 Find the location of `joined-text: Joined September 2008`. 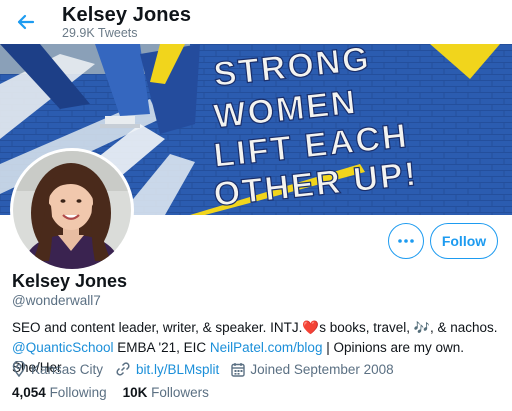

joined-text: Joined September 2008 is located at coordinates (322, 369).